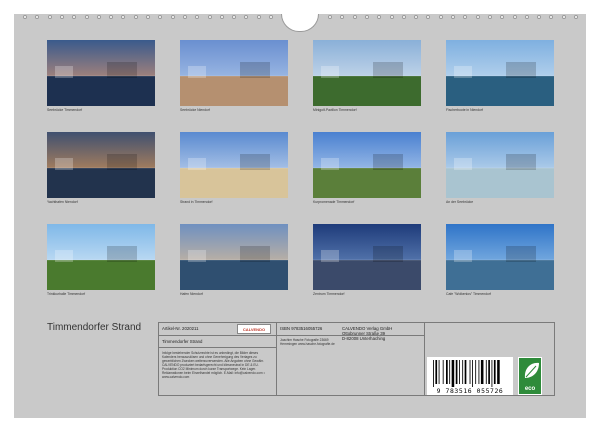 The width and height of the screenshot is (600, 432). What do you see at coordinates (254, 329) in the screenshot?
I see `calvendo-logo: CALVENDO` at bounding box center [254, 329].